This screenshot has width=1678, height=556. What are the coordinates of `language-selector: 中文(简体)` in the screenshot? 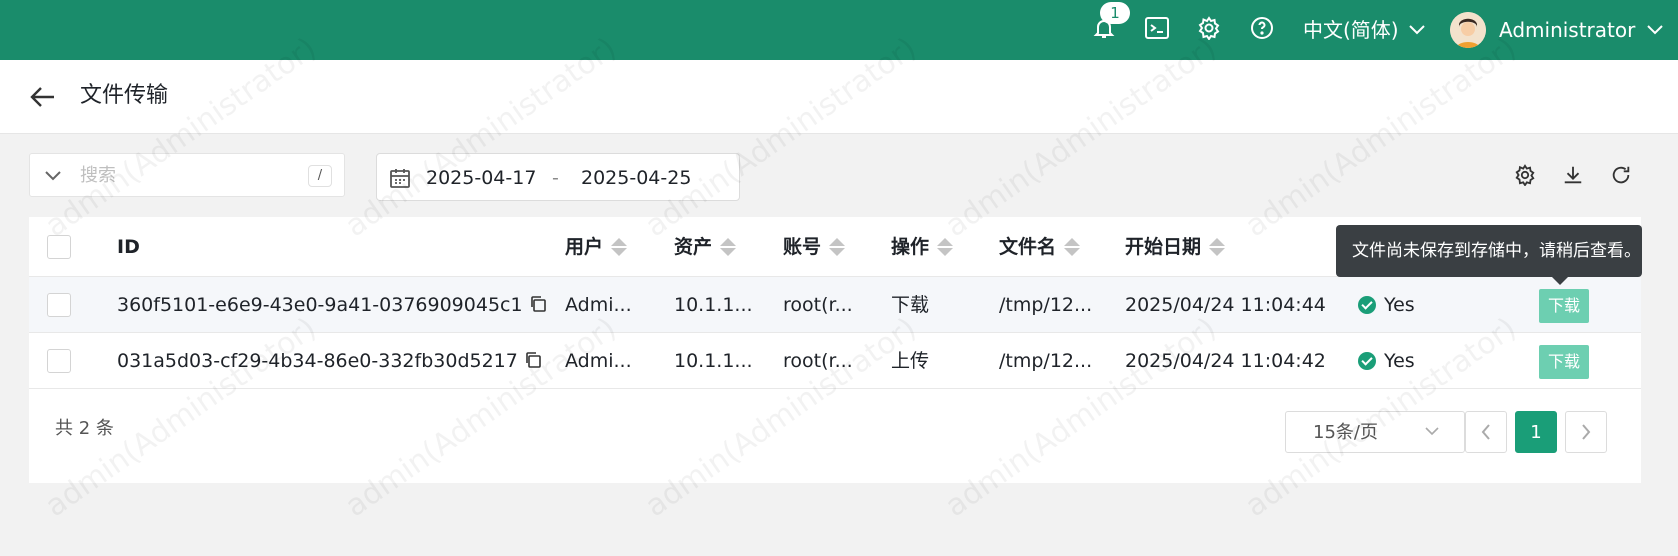 It's located at (1364, 30).